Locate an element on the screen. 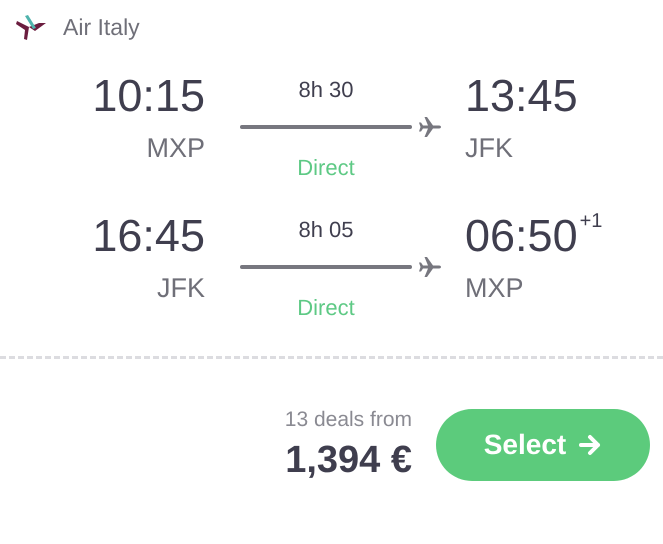  arrival-time: 13:45 is located at coordinates (521, 96).